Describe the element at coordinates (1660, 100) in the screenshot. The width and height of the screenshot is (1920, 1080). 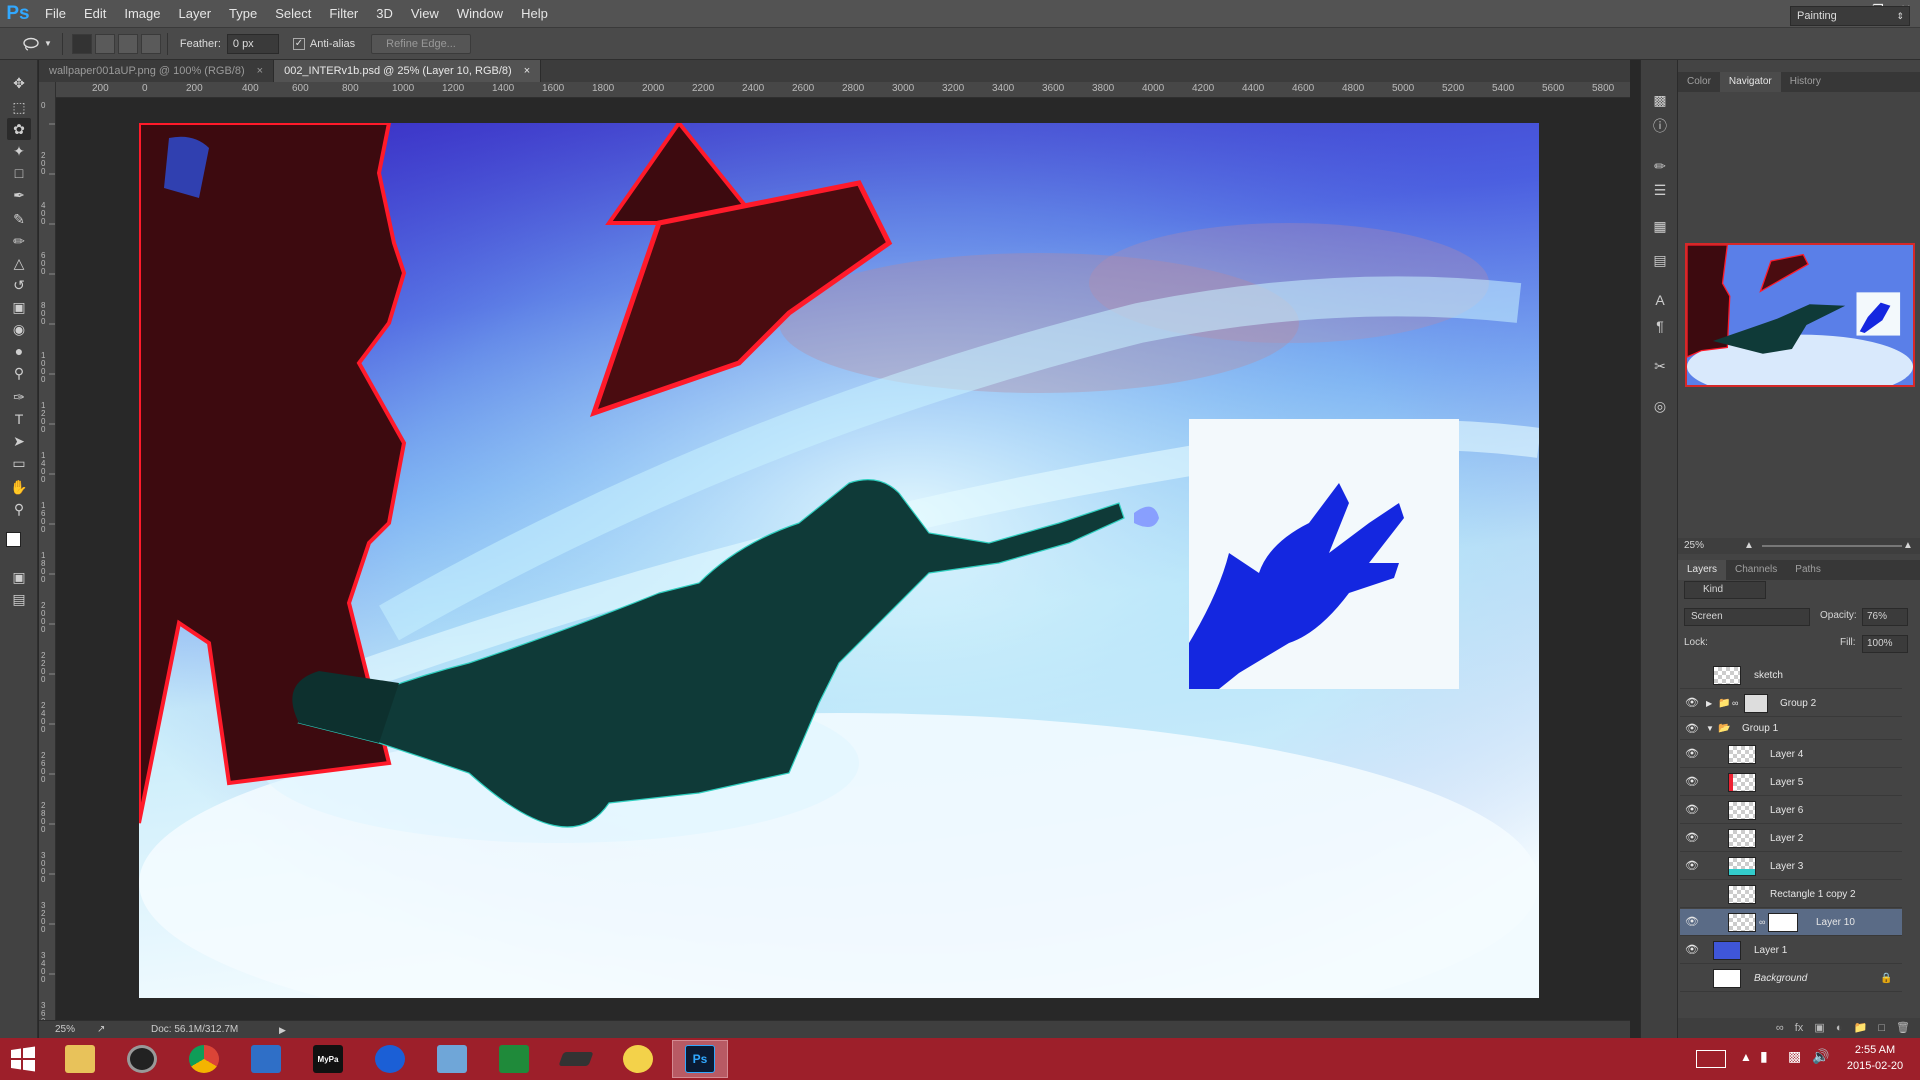
I see `brush-presets-icon: ▩` at that location.